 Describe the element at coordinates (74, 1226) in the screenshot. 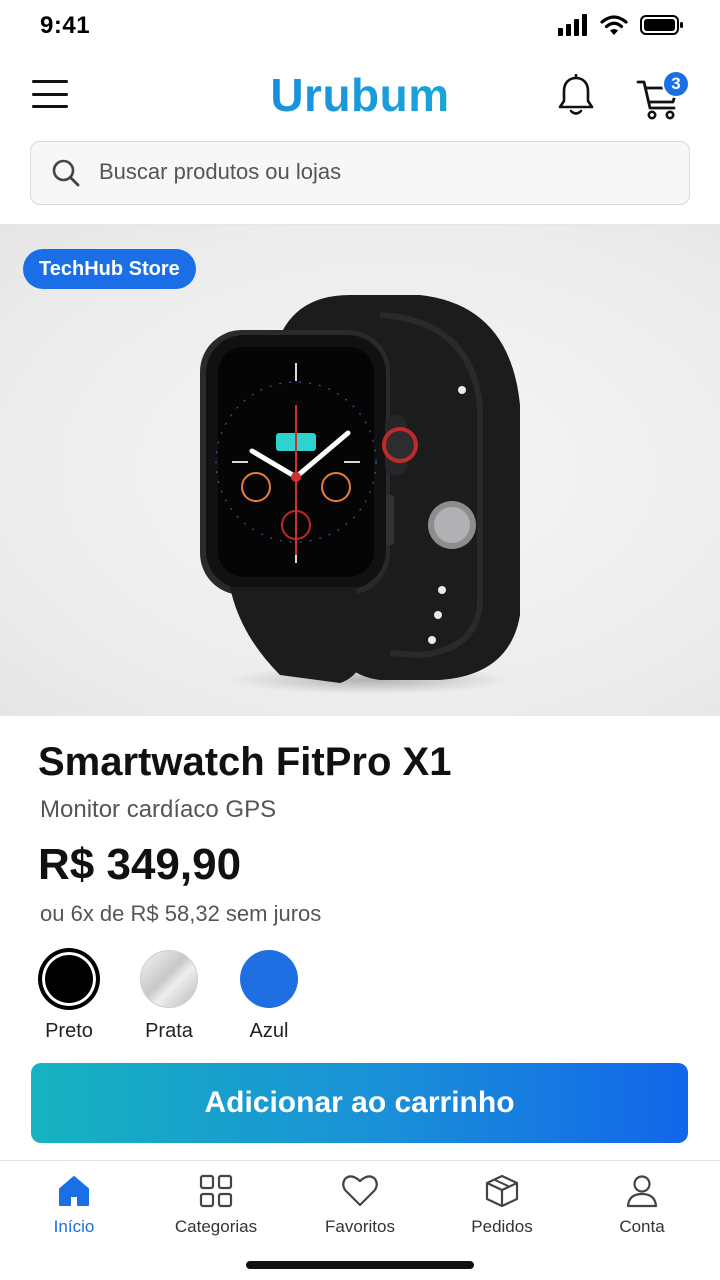

I see `nav-label: Início` at that location.